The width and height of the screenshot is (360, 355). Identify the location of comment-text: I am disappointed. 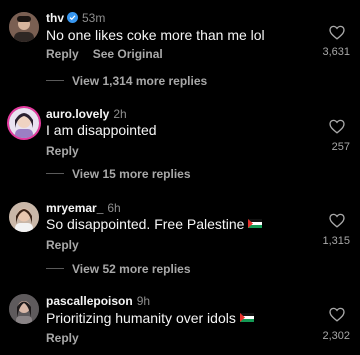
(101, 130).